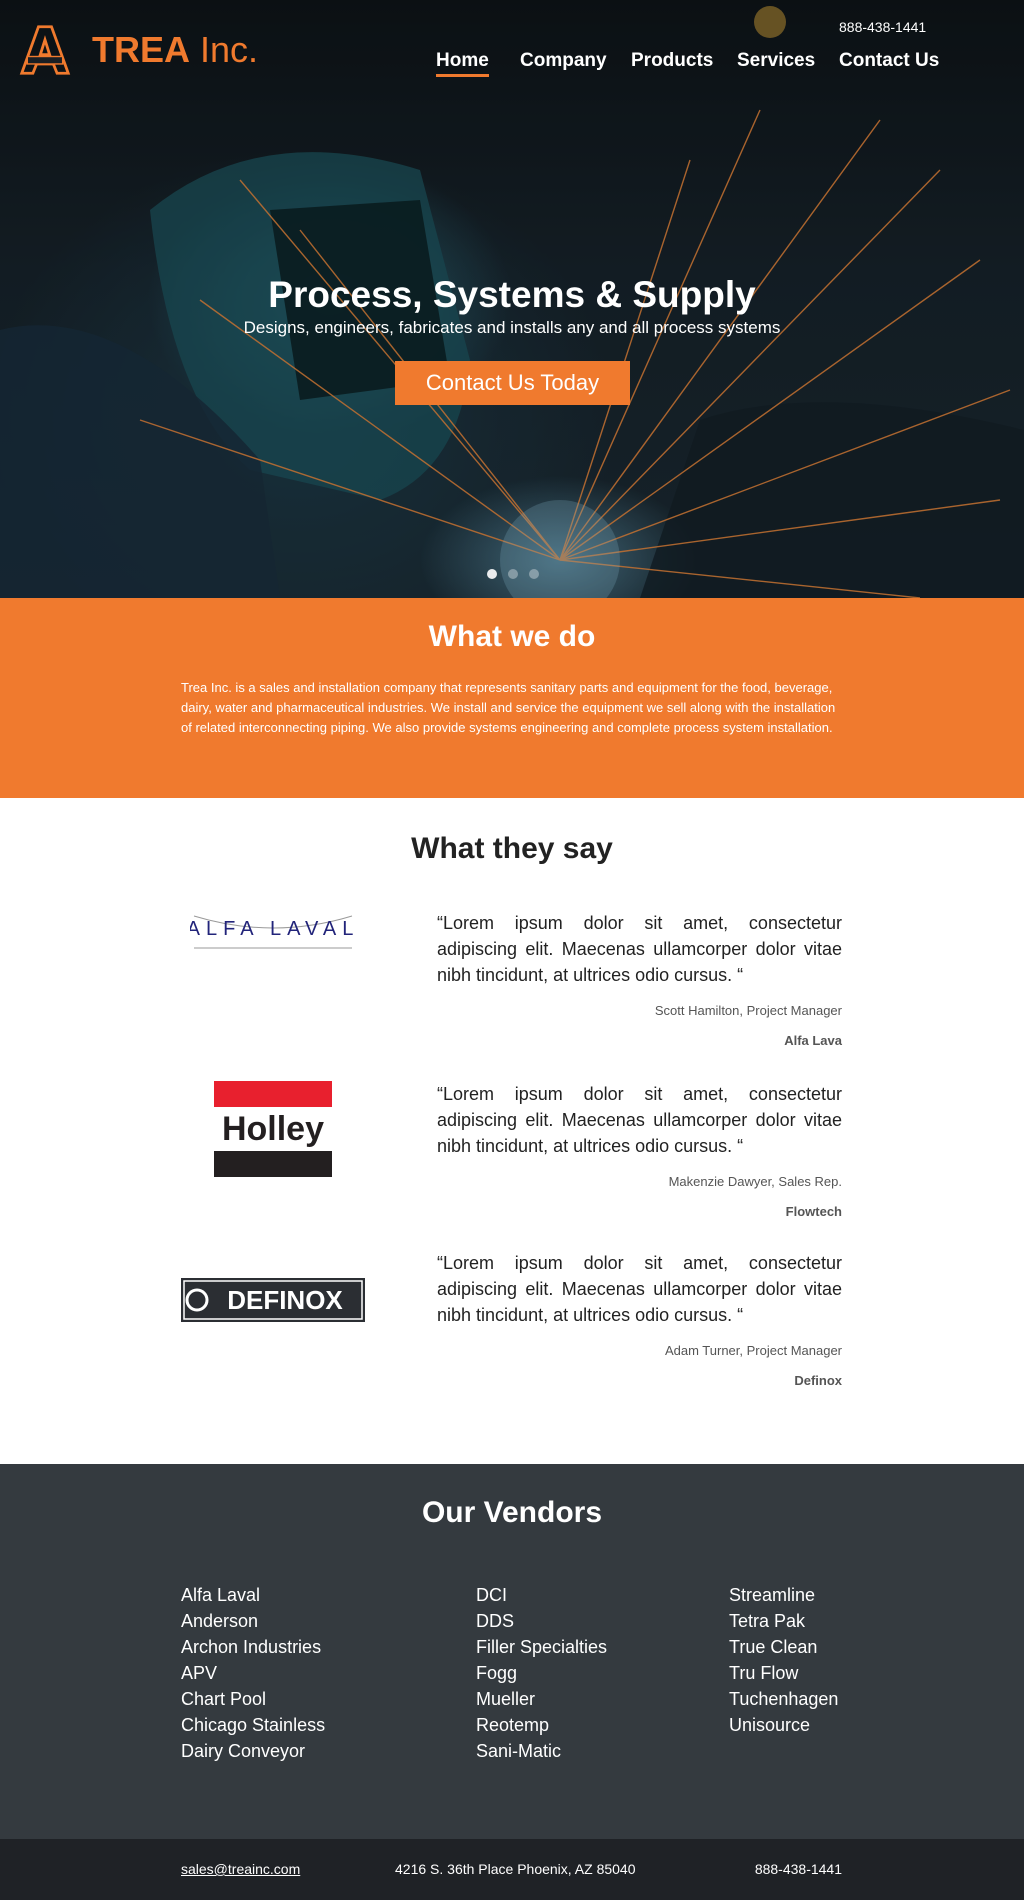 The width and height of the screenshot is (1024, 1900). What do you see at coordinates (767, 1621) in the screenshot?
I see `vendor-item: Tetra Pak` at bounding box center [767, 1621].